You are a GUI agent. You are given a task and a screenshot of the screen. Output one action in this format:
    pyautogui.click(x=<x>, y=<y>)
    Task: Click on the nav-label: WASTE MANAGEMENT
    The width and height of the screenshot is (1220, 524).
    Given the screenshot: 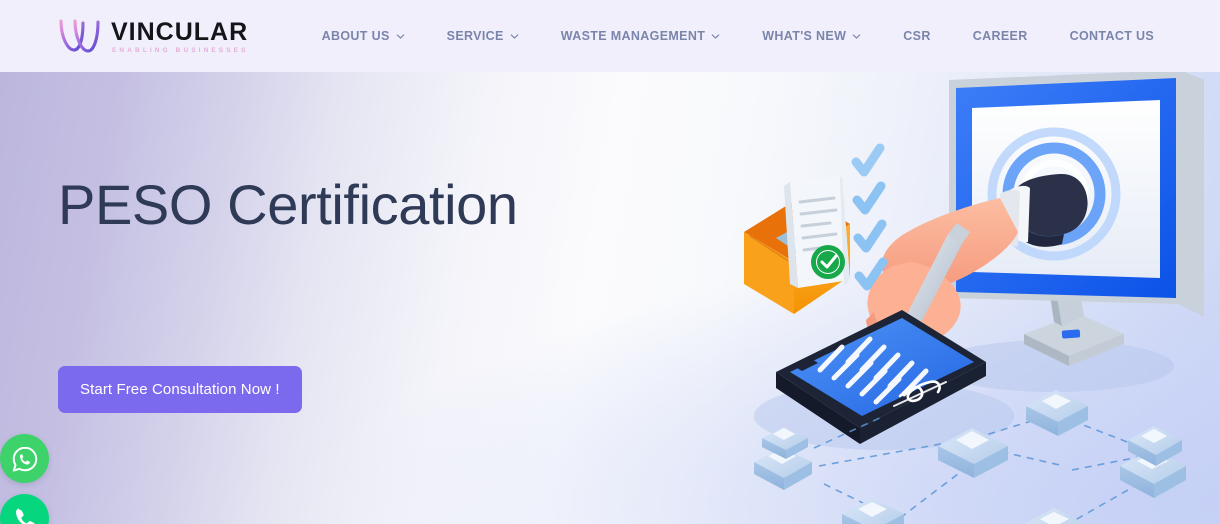 What is the action you would take?
    pyautogui.click(x=633, y=36)
    